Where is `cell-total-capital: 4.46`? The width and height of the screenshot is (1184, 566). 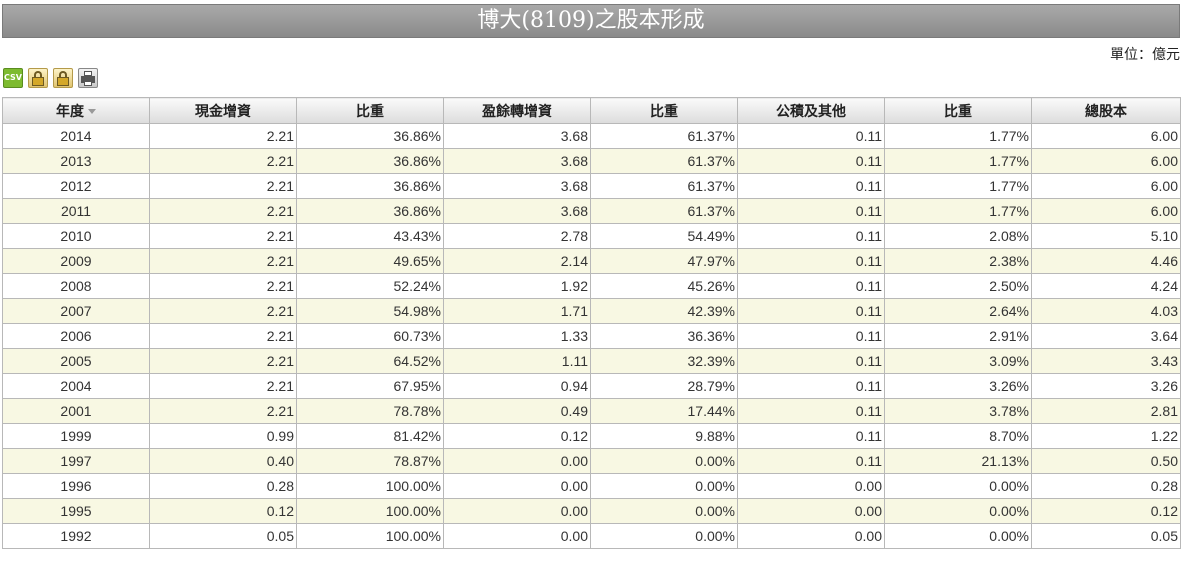
cell-total-capital: 4.46 is located at coordinates (1106, 261).